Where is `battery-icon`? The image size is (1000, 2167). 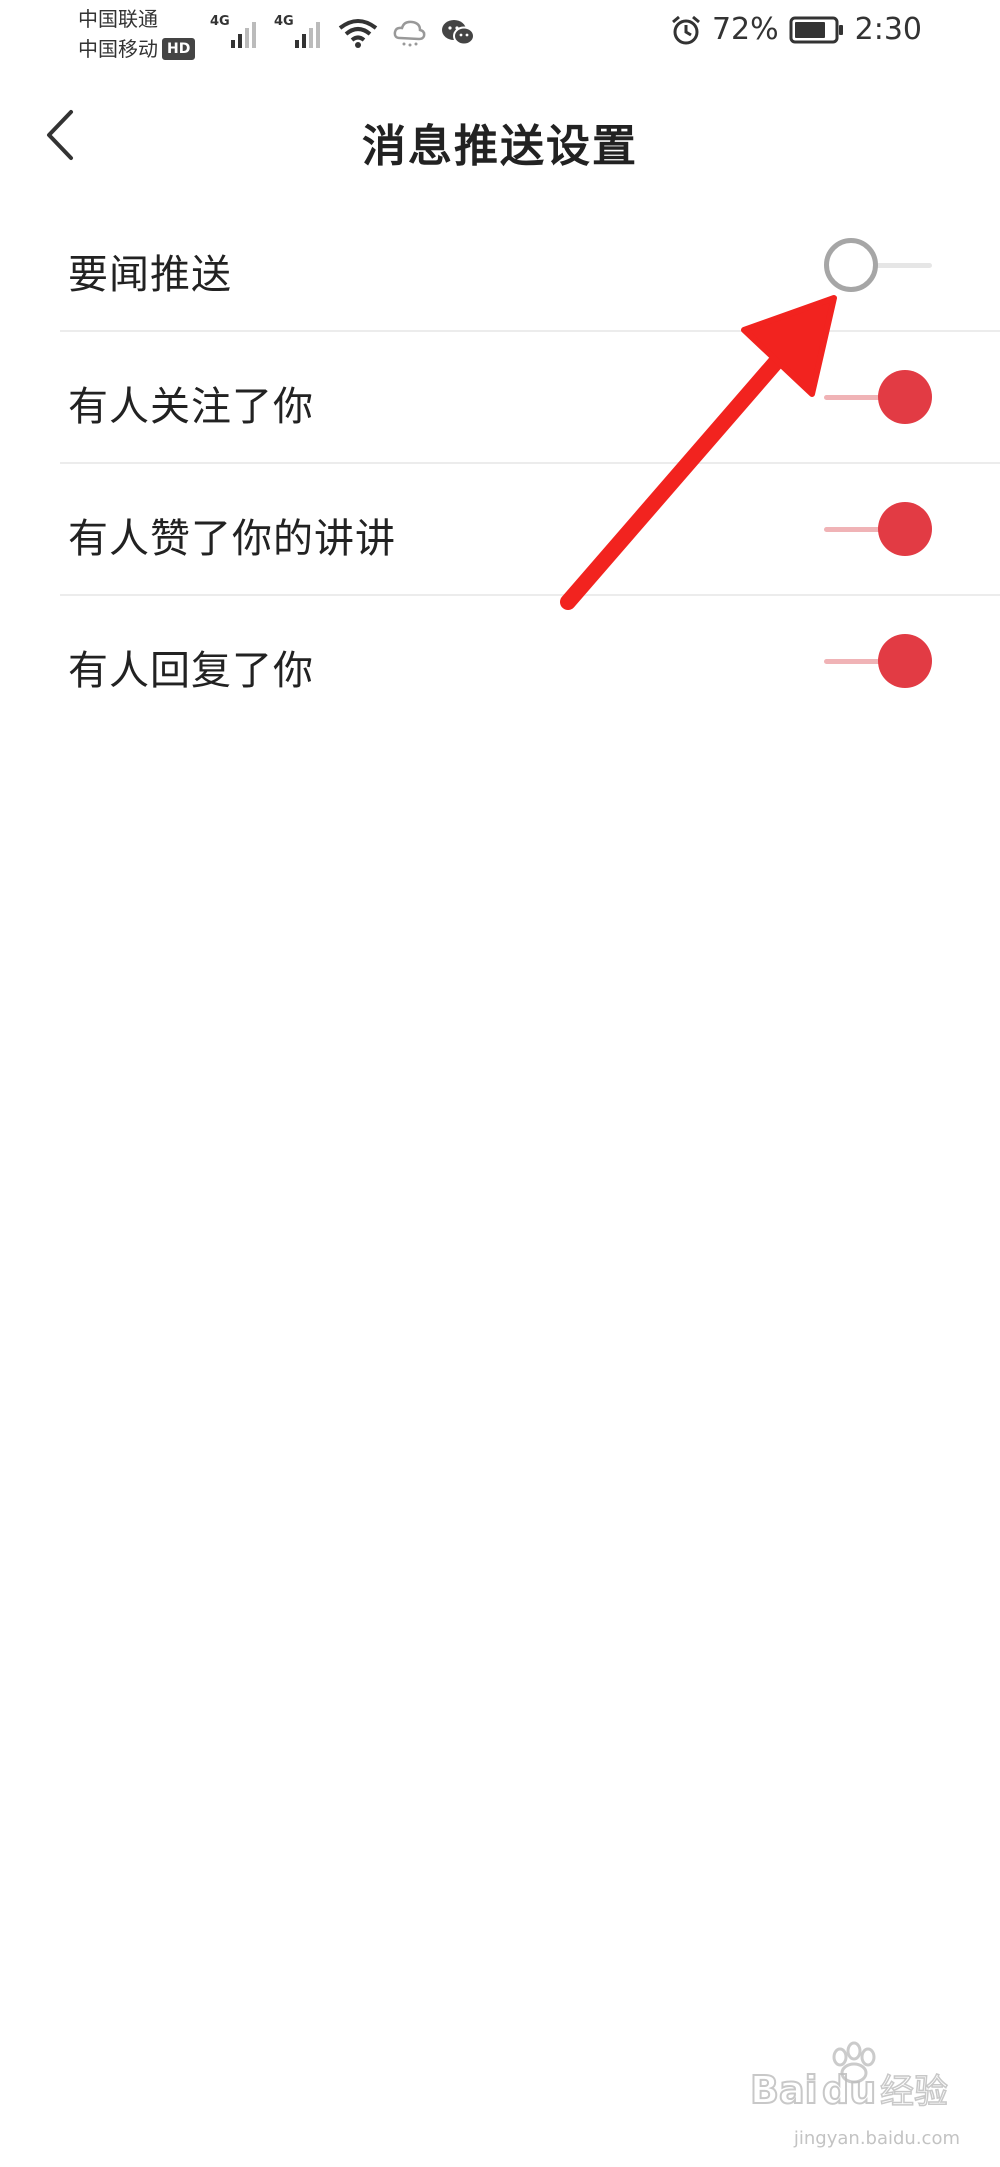 battery-icon is located at coordinates (816, 29).